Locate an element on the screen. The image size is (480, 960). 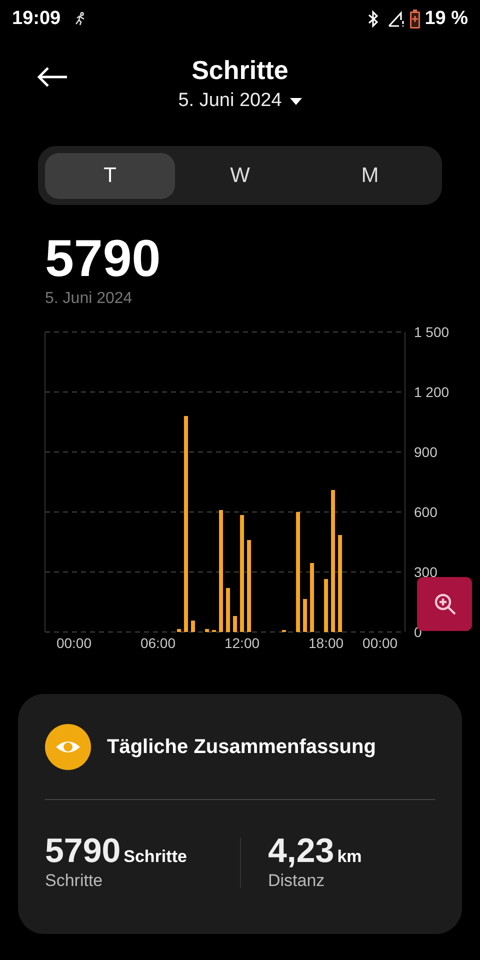
y-axis-label: 1 500 is located at coordinates (432, 332).